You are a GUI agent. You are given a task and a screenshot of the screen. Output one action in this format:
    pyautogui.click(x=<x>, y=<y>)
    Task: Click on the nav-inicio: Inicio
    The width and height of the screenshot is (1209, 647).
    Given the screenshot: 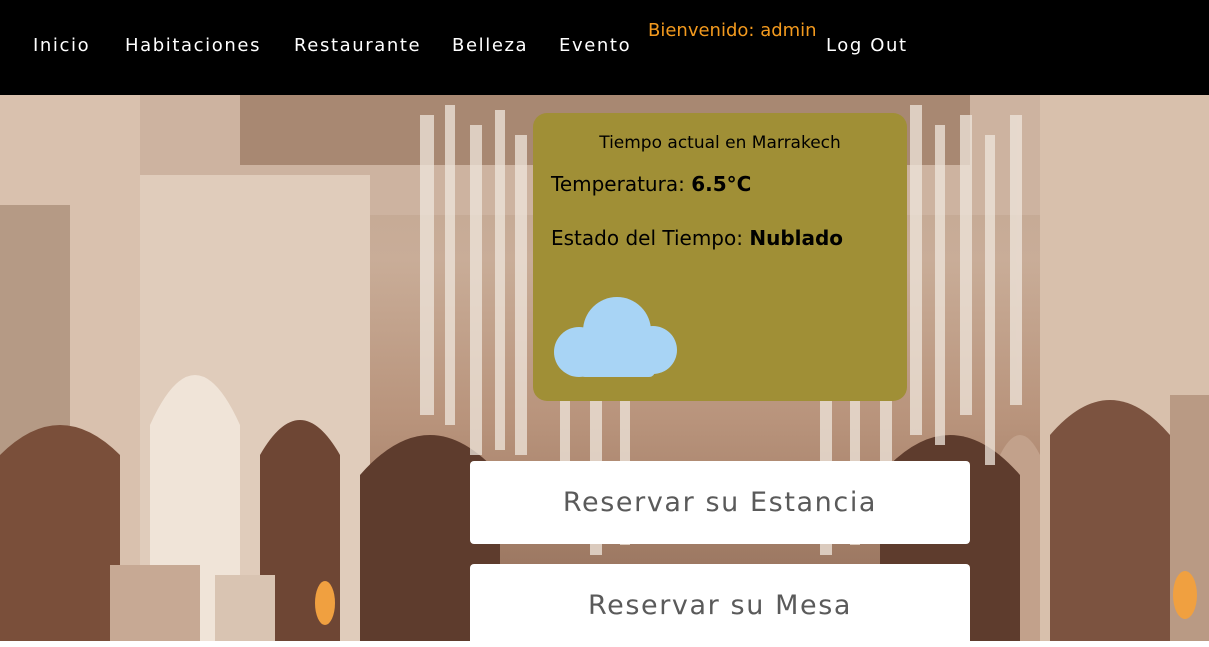 What is the action you would take?
    pyautogui.click(x=61, y=45)
    